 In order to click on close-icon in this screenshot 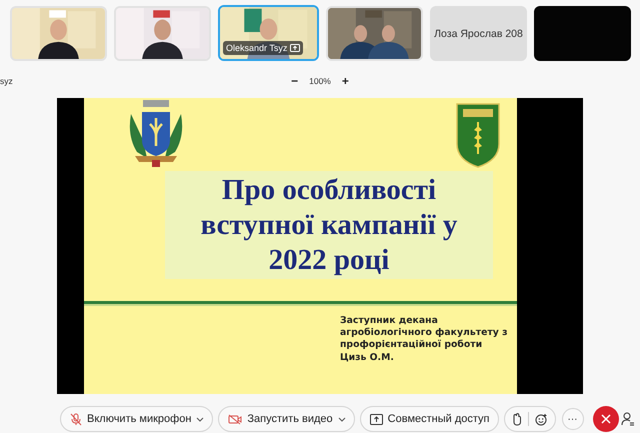, I will do `click(605, 419)`.